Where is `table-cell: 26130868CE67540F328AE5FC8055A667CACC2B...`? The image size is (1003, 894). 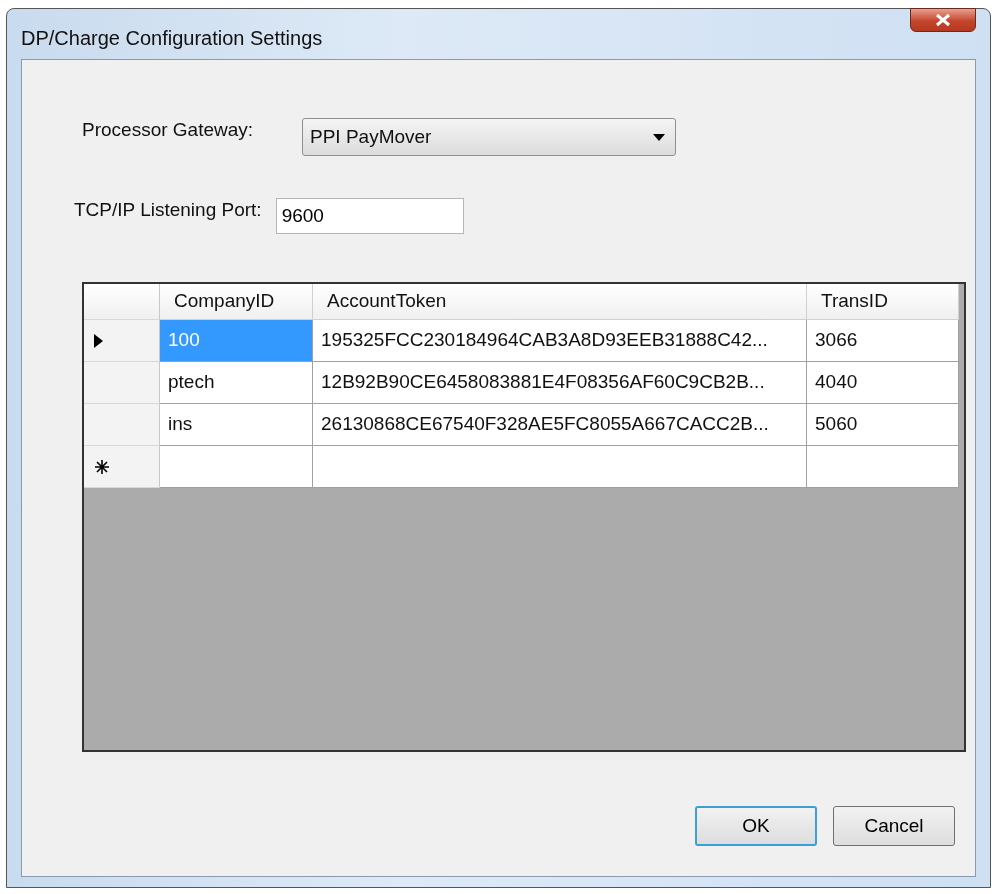
table-cell: 26130868CE67540F328AE5FC8055A667CACC2B... is located at coordinates (560, 425).